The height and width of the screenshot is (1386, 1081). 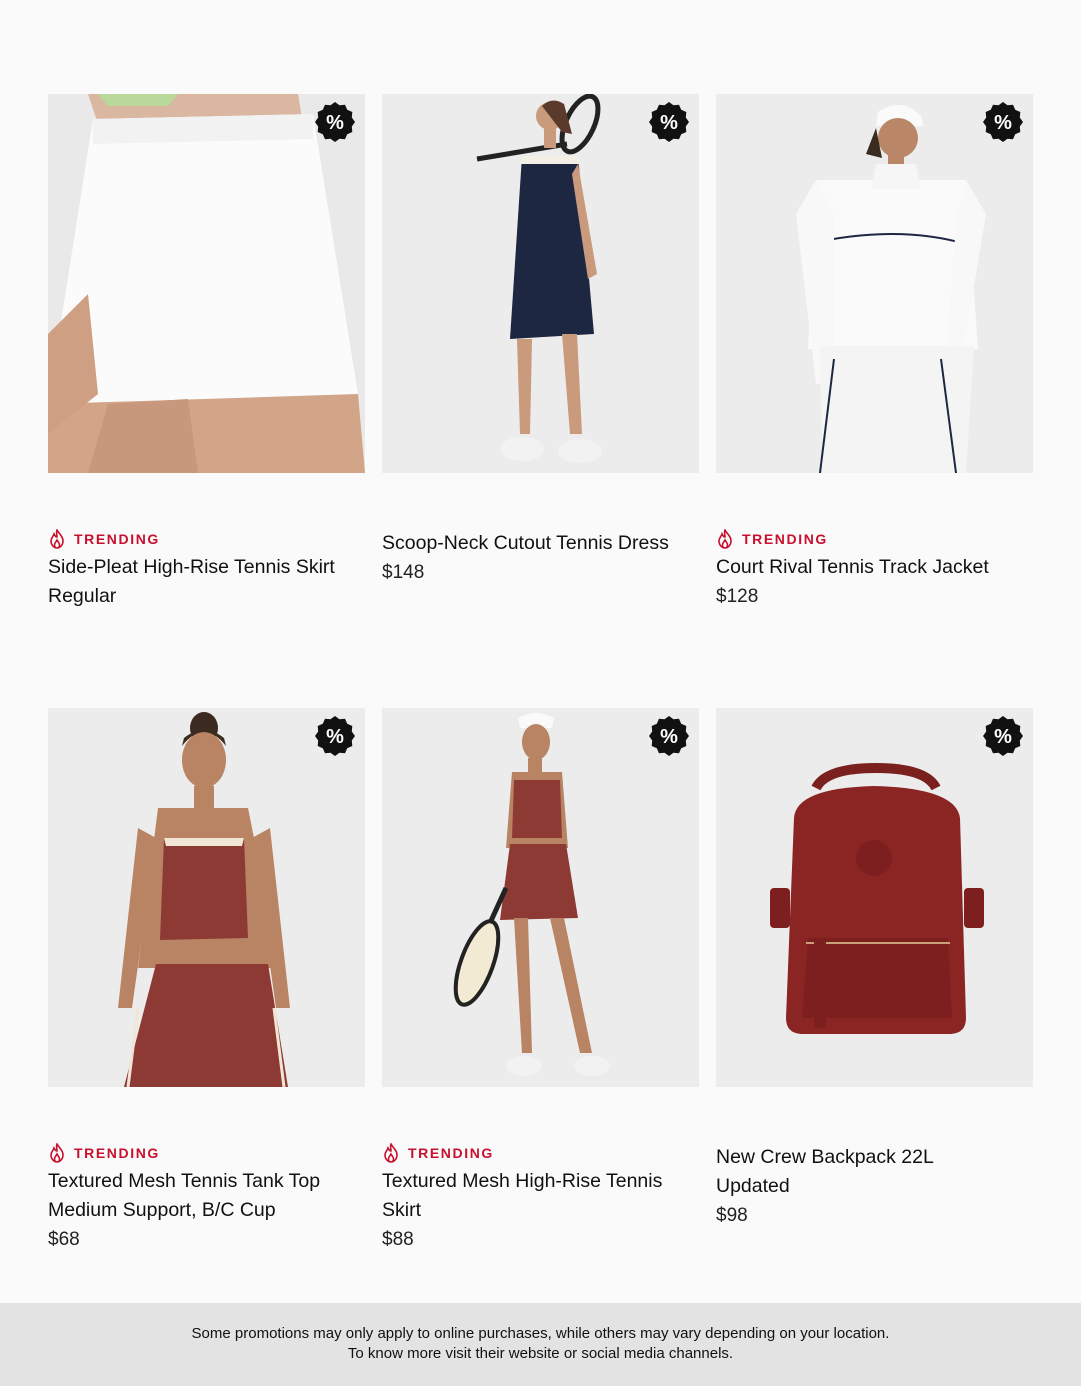 I want to click on red-backpack-photo, so click(x=874, y=897).